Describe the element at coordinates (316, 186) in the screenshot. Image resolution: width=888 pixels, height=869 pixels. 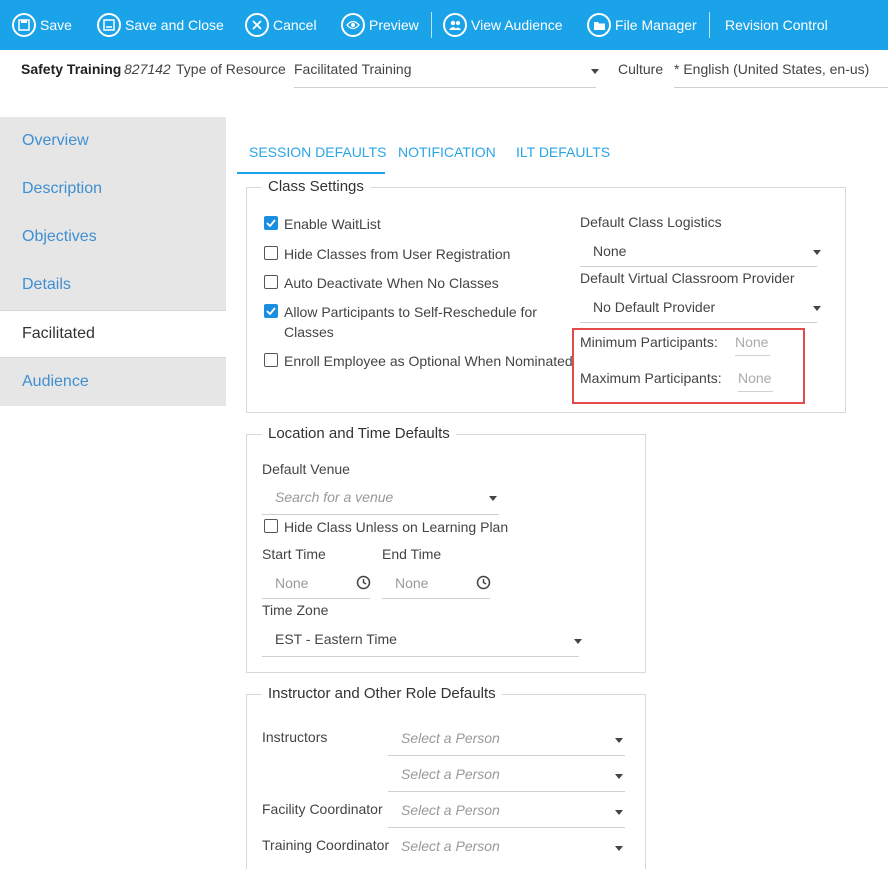
I see `class-settings-legend: Class Settings` at that location.